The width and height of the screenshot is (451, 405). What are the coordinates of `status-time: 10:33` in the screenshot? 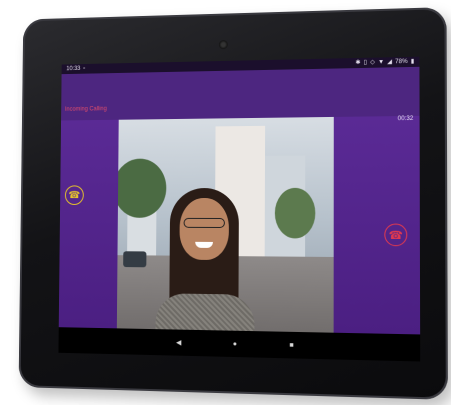 It's located at (73, 69).